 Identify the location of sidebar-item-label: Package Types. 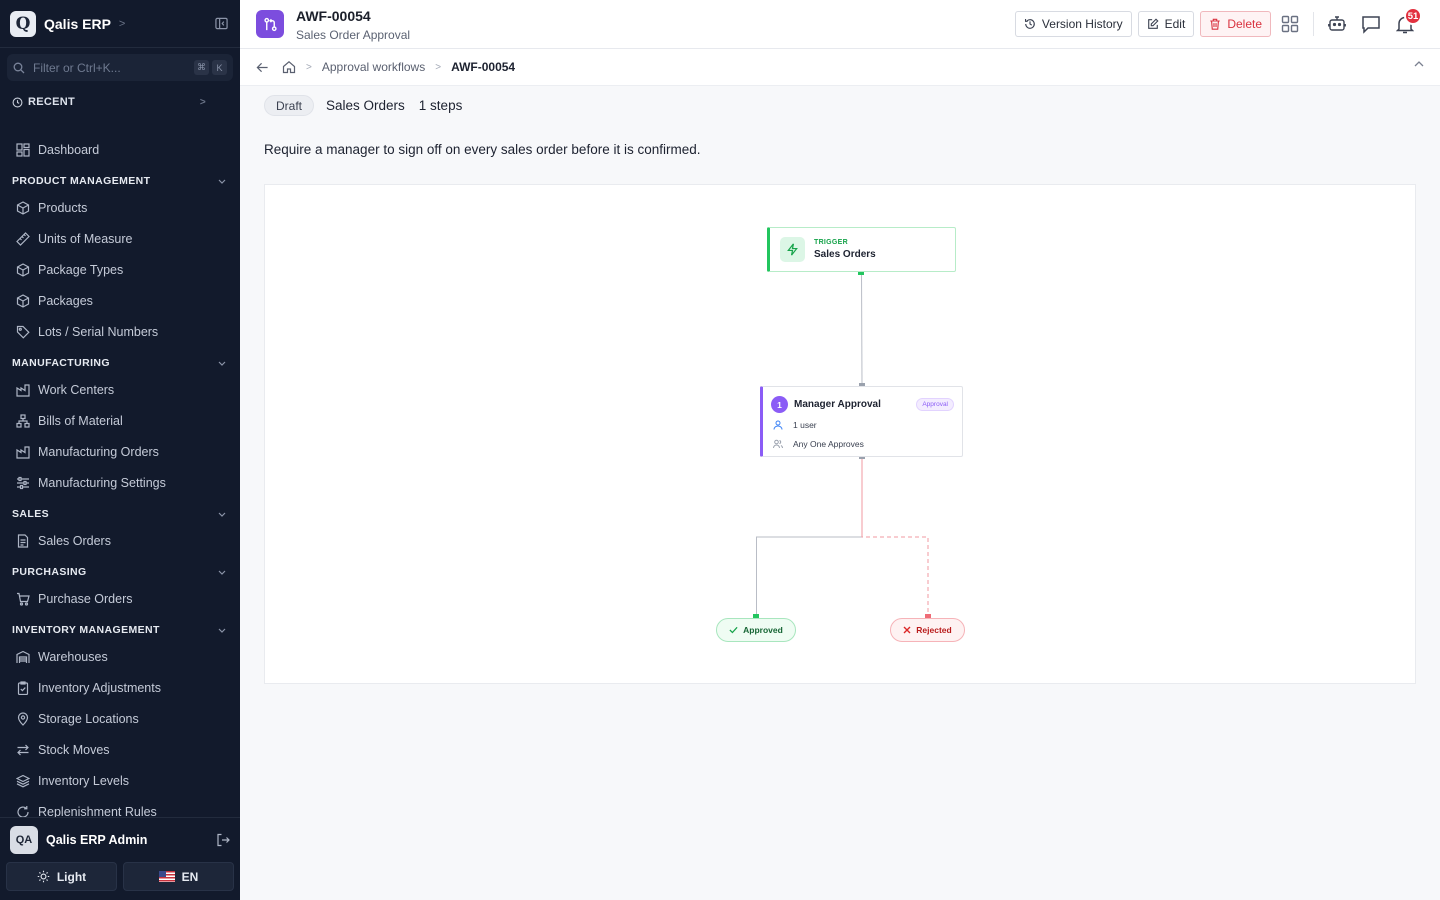
(81, 269).